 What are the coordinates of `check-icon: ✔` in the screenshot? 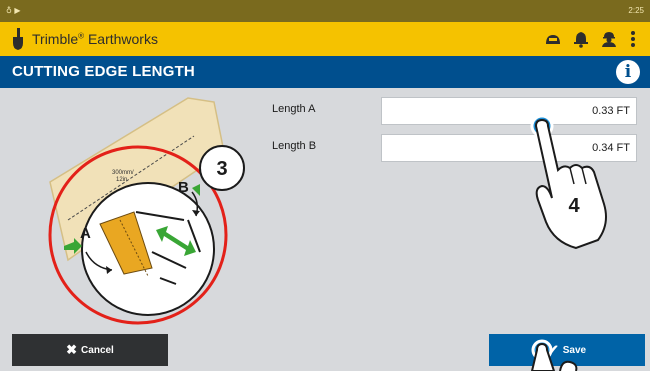 It's located at (553, 349).